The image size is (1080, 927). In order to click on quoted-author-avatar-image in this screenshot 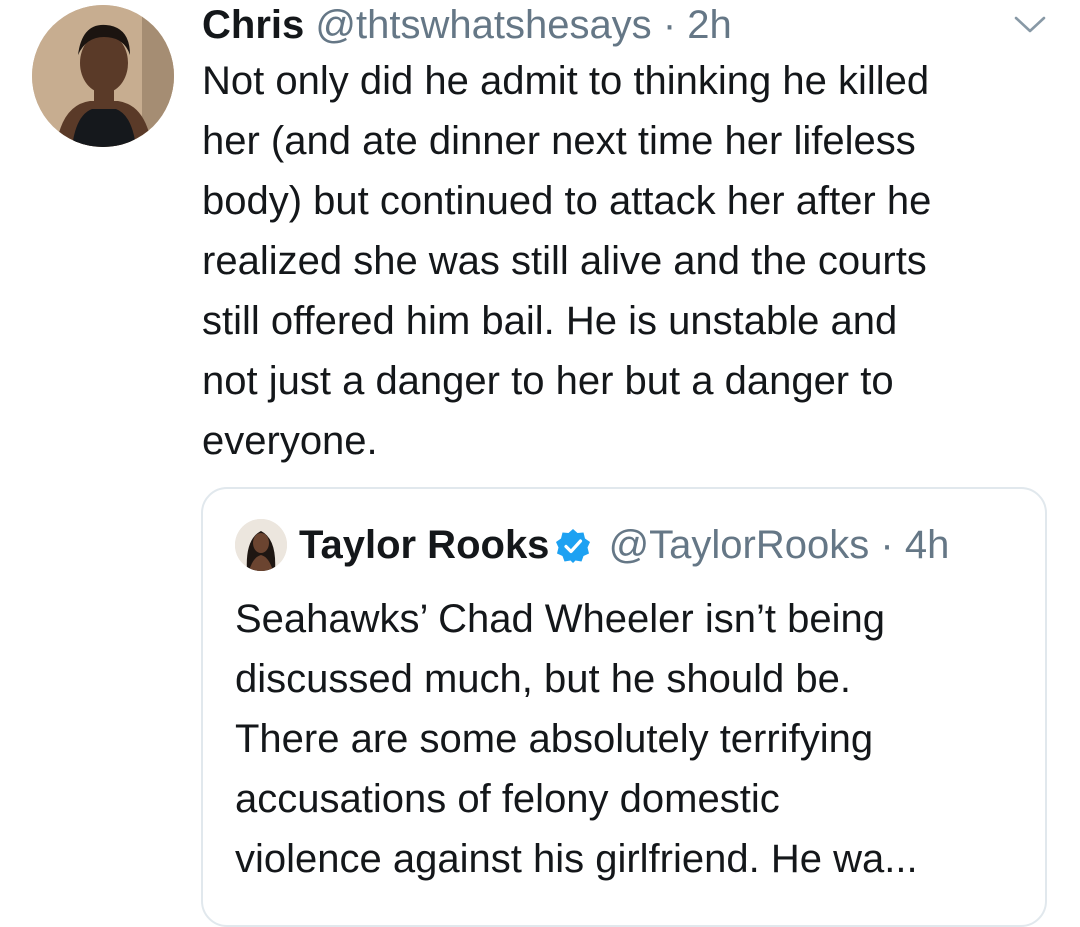, I will do `click(261, 545)`.